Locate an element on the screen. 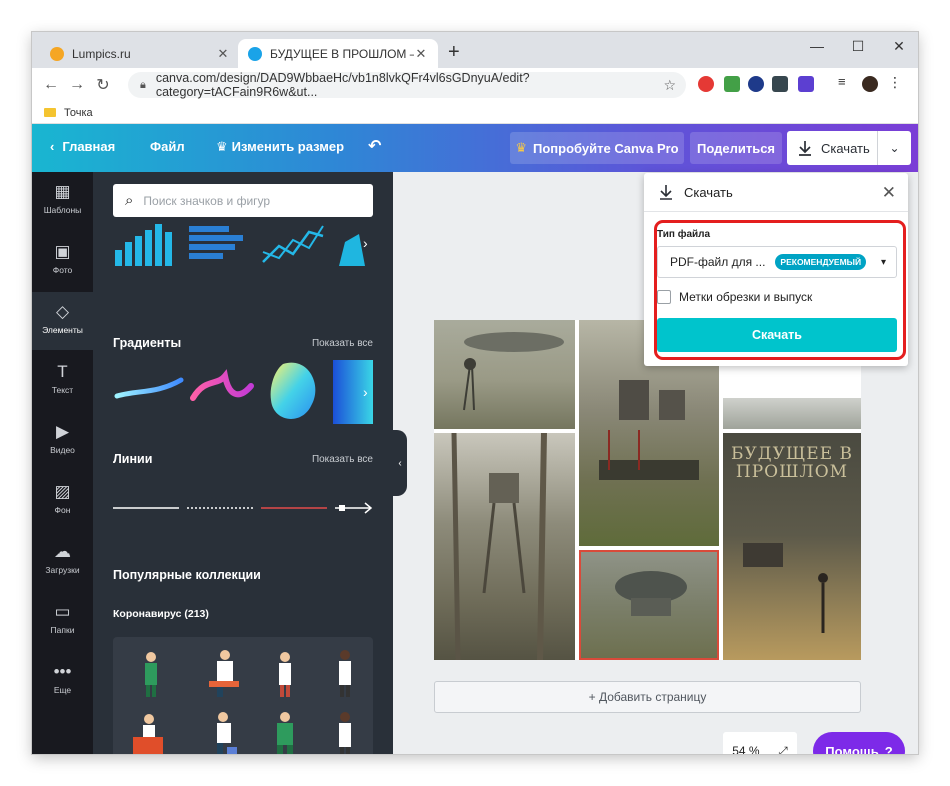 The height and width of the screenshot is (786, 950). extension-icon is located at coordinates (706, 84).